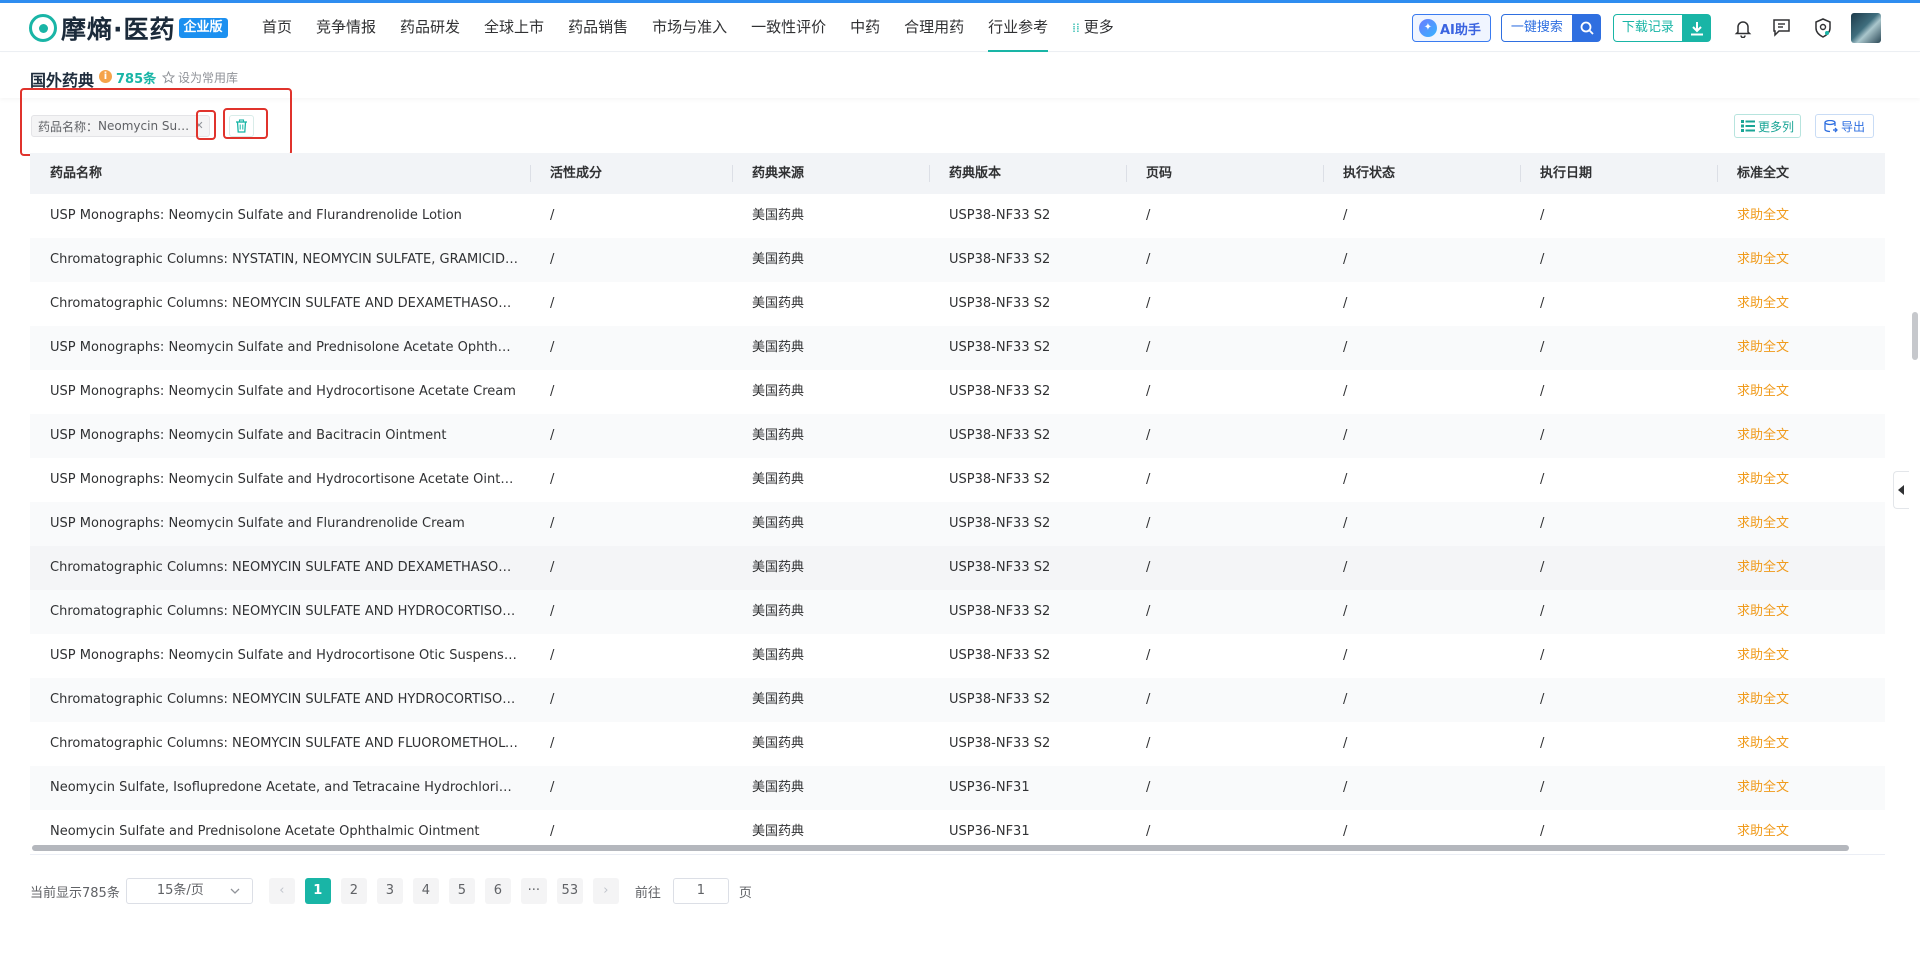 This screenshot has height=953, width=1920. I want to click on horizontal-scrollbar-thumb, so click(940, 848).